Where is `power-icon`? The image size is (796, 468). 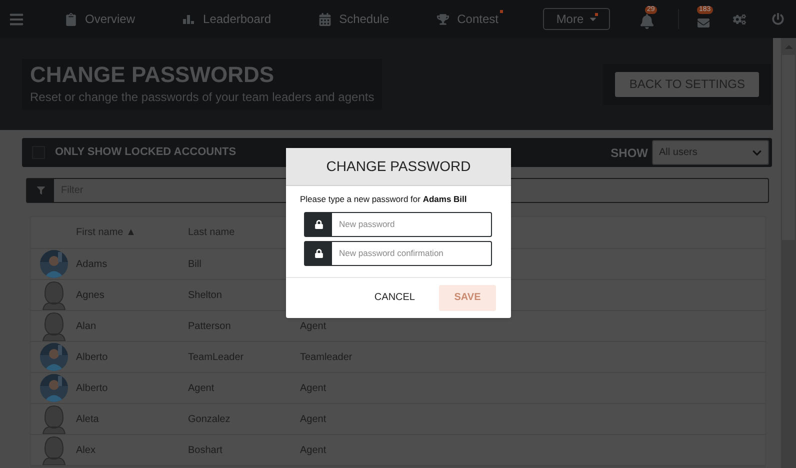 power-icon is located at coordinates (778, 19).